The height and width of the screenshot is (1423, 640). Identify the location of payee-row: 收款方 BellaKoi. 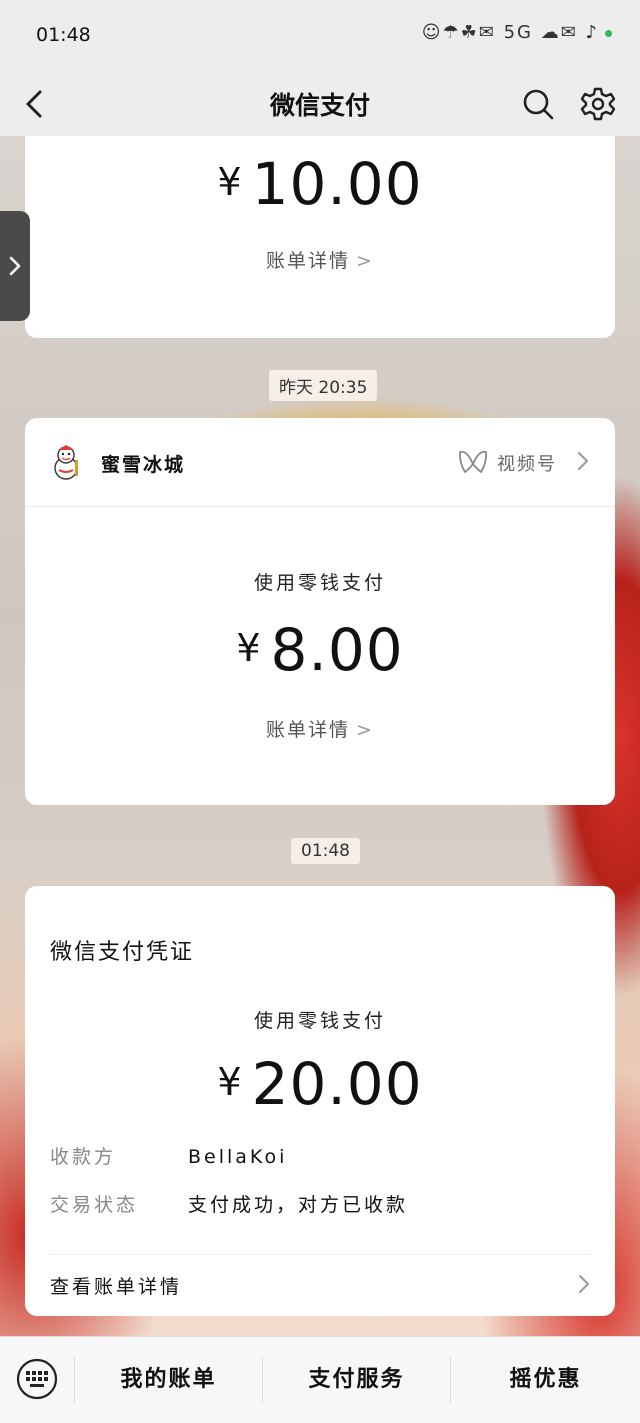
(168, 1155).